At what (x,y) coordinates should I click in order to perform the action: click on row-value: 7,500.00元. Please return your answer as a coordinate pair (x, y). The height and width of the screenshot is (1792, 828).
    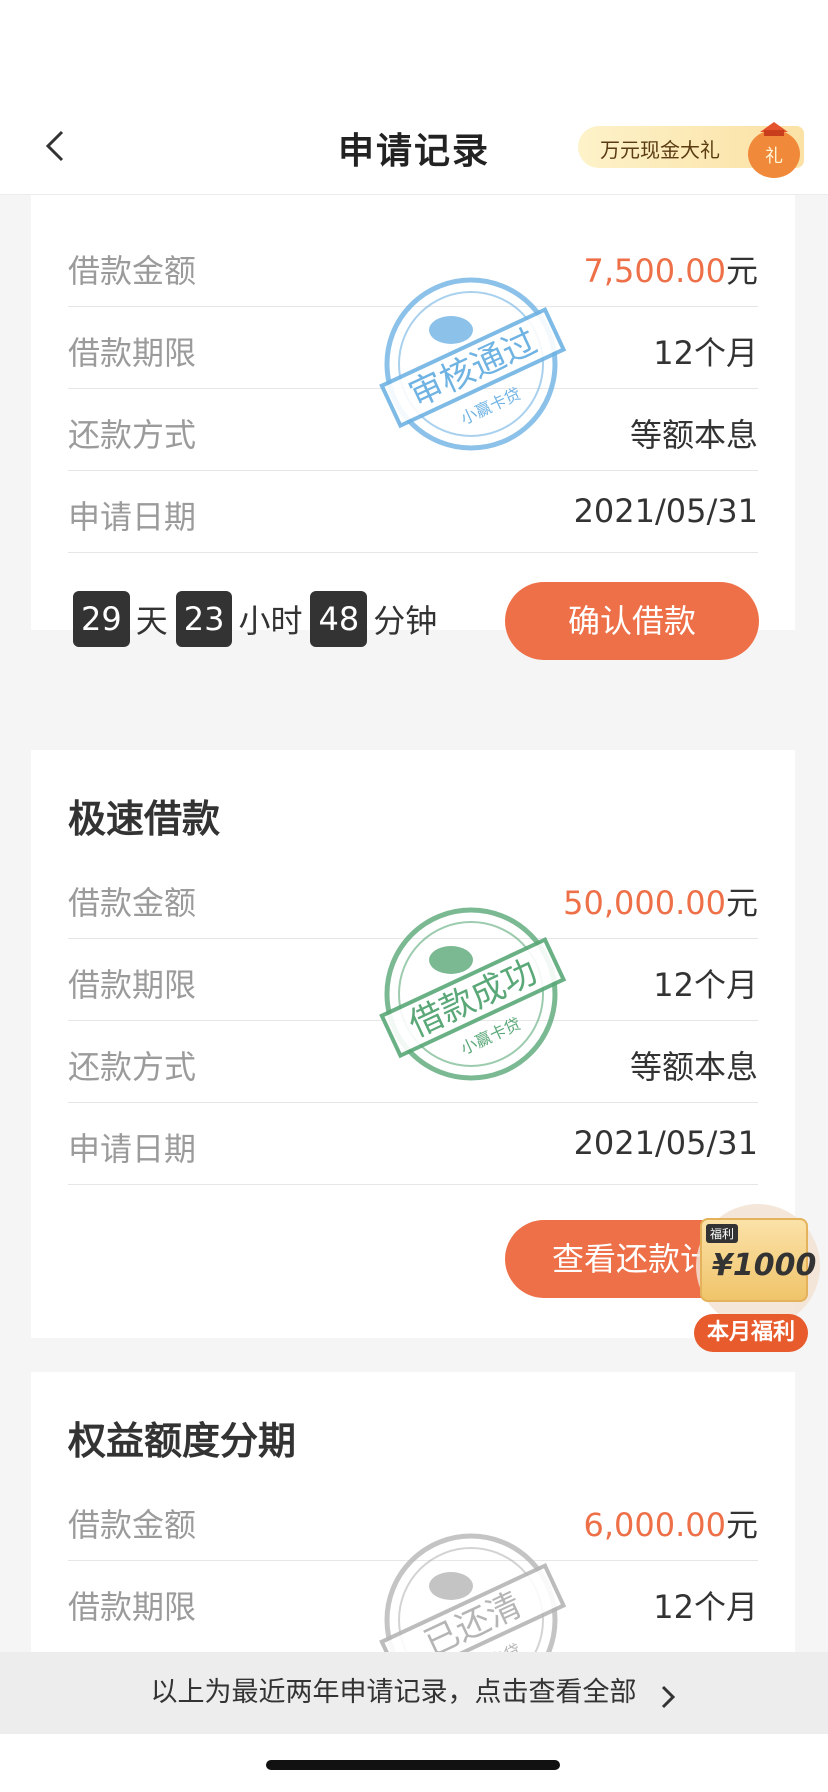
    Looking at the image, I should click on (670, 269).